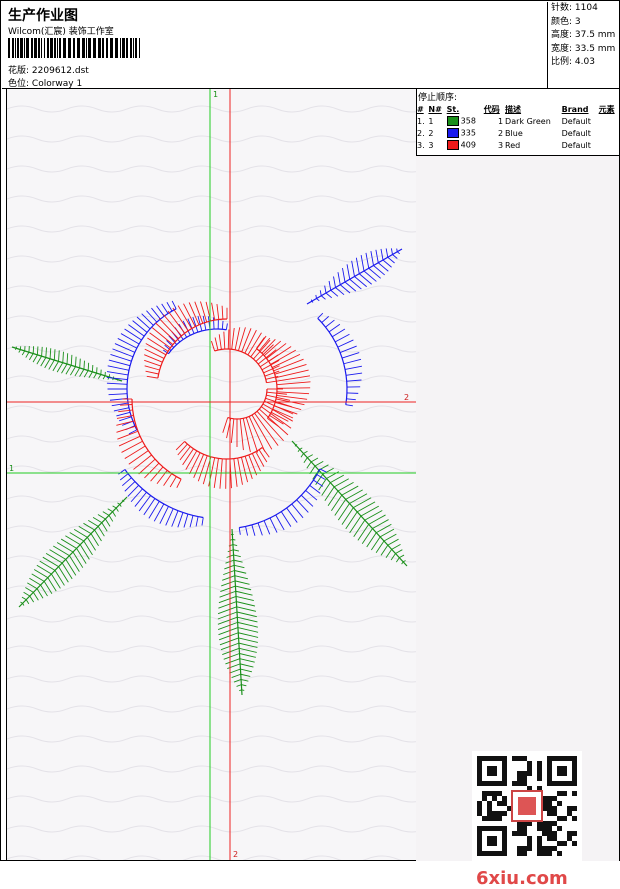  What do you see at coordinates (584, 63) in the screenshot?
I see `stat-scale: 比例: 4.03` at bounding box center [584, 63].